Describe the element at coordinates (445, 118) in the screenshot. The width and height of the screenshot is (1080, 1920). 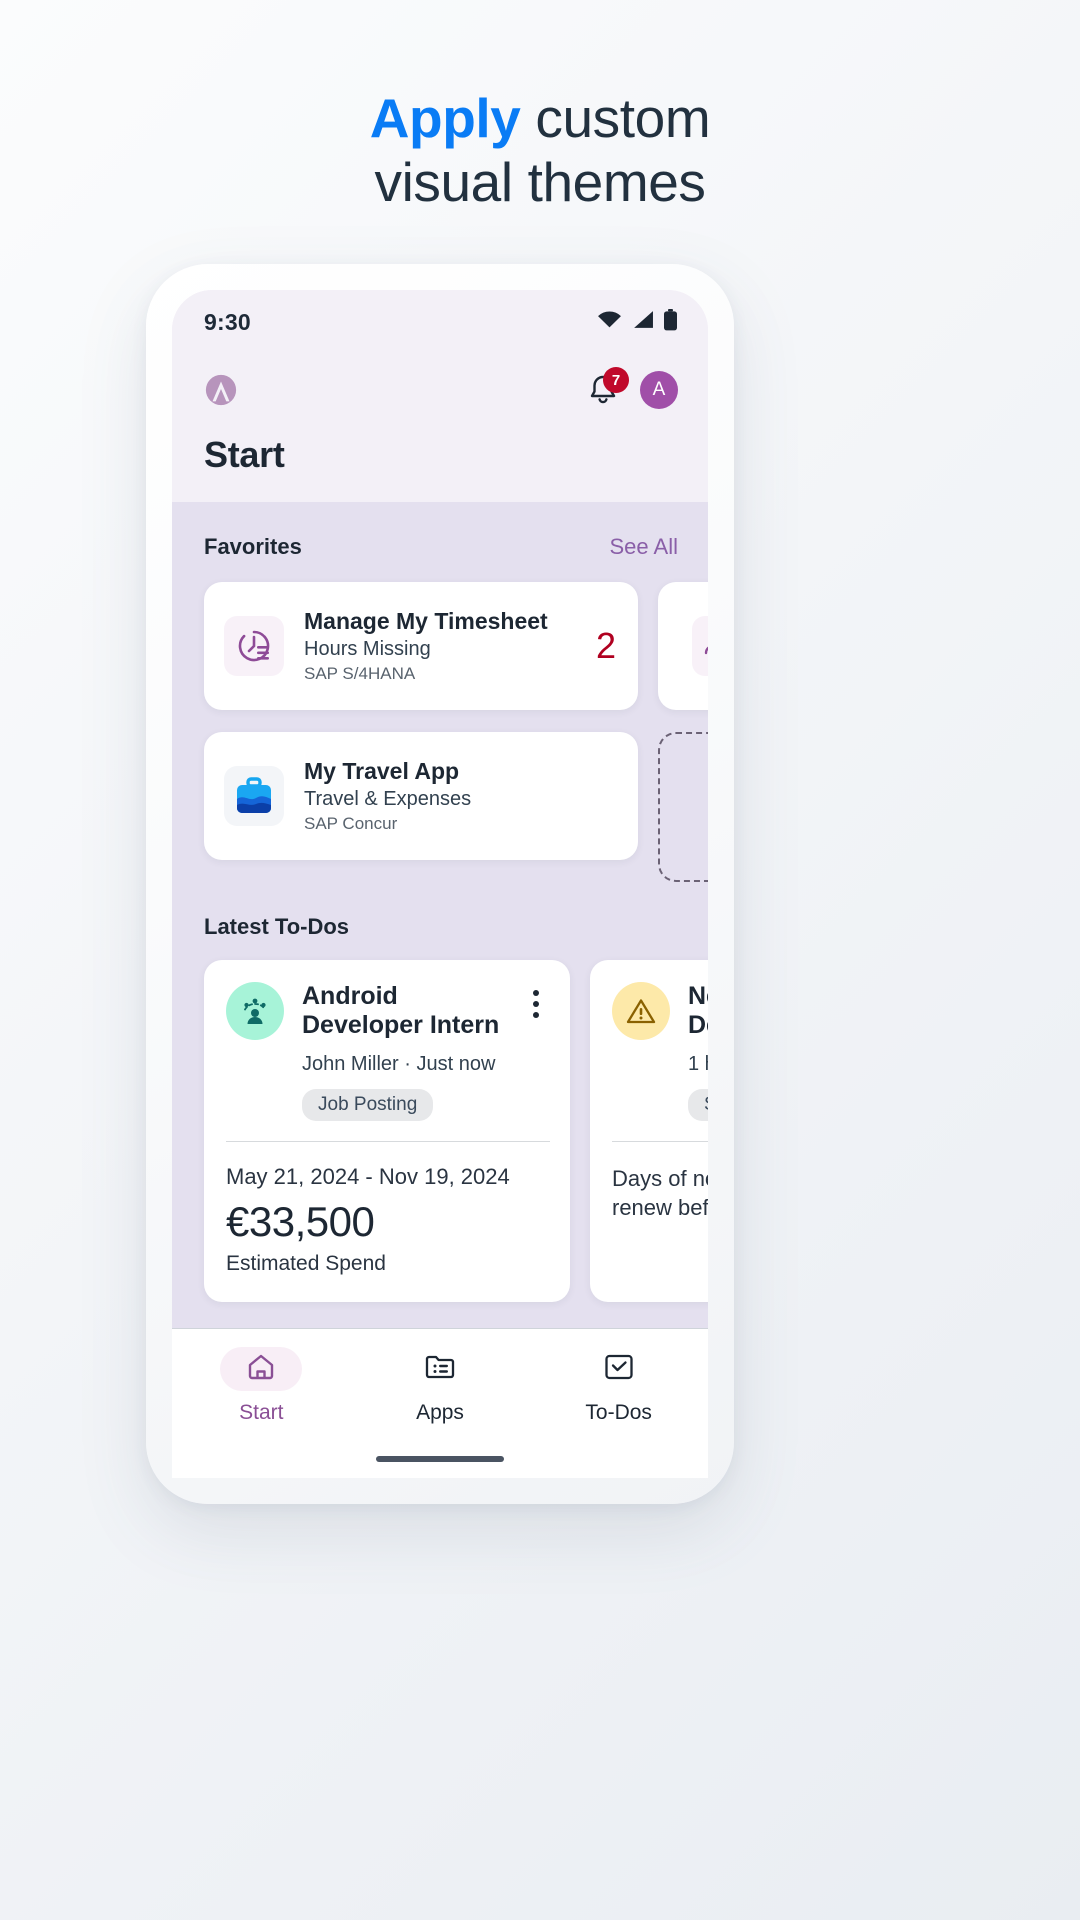
I see `promo-accent-word: Apply` at that location.